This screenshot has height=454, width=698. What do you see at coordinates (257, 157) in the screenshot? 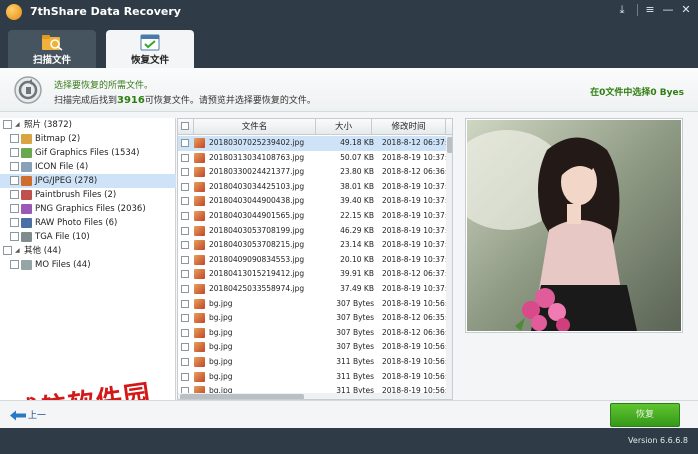
I see `file-name: 20180313034108763.jpg` at bounding box center [257, 157].